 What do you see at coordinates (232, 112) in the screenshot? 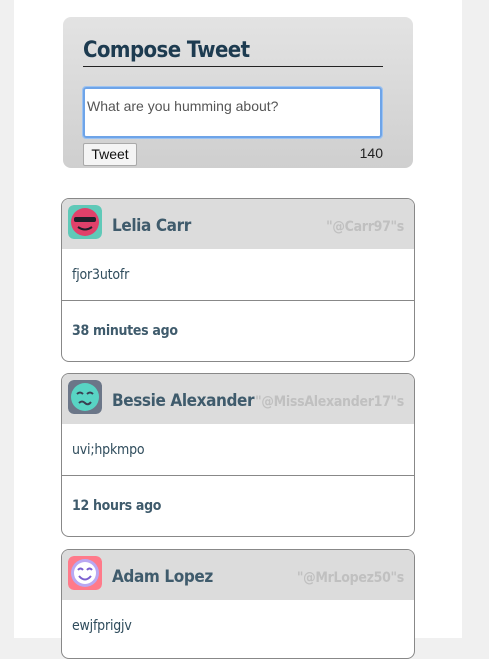
I see `tweet-input` at bounding box center [232, 112].